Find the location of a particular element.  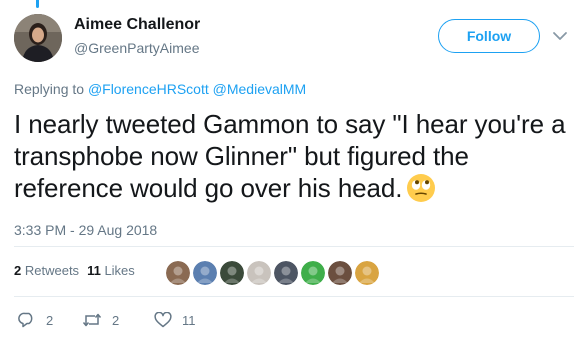

author-avatar is located at coordinates (38, 38).